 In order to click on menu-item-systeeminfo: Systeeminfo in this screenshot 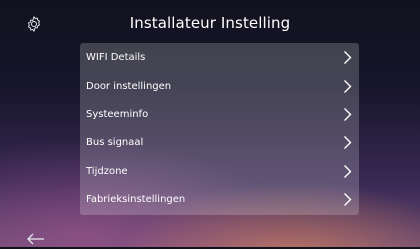, I will do `click(219, 114)`.